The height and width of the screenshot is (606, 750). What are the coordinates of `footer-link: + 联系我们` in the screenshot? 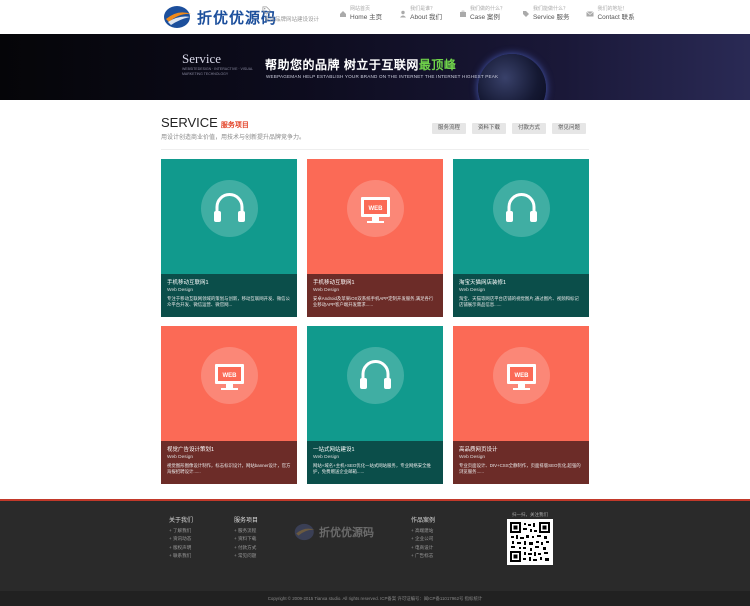 It's located at (181, 556).